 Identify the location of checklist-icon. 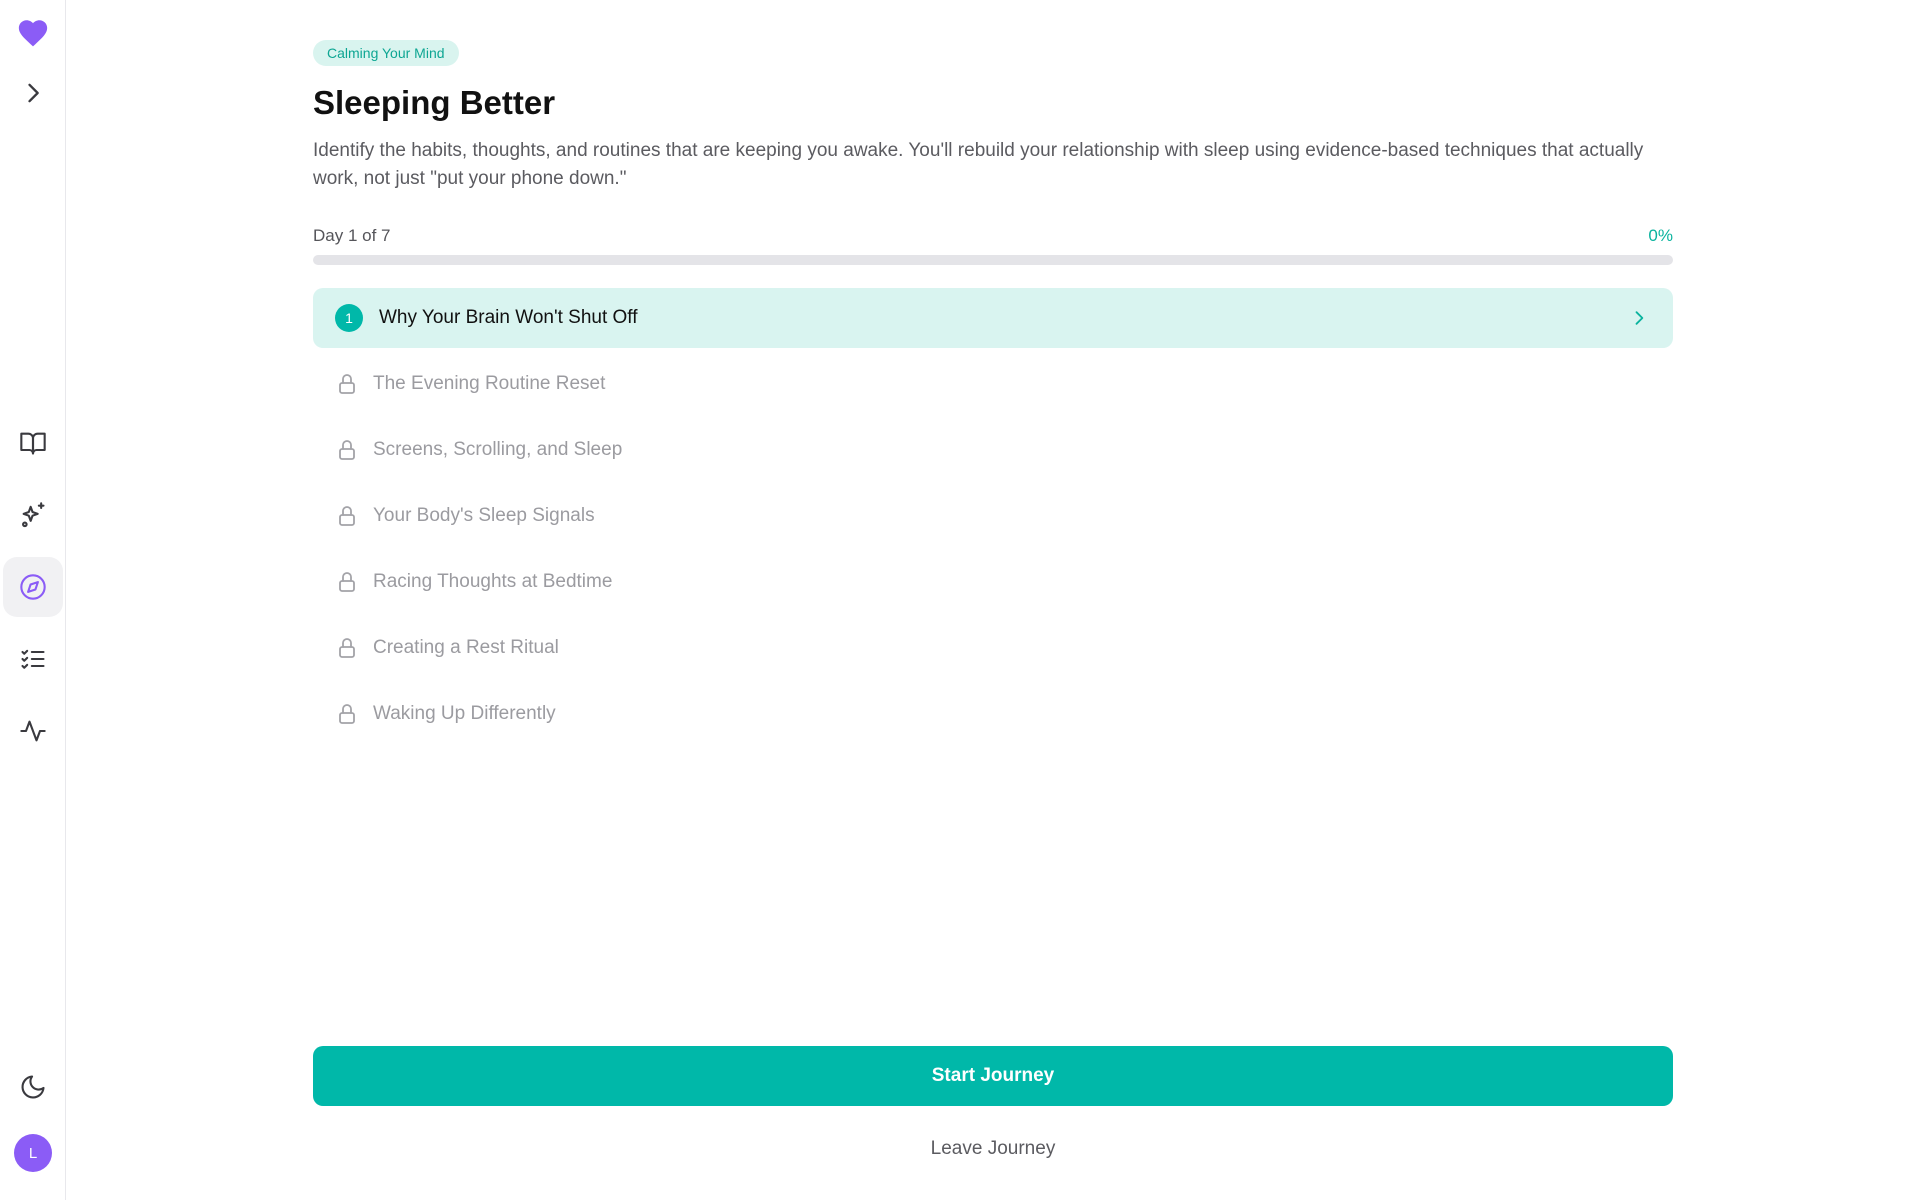
(33, 659).